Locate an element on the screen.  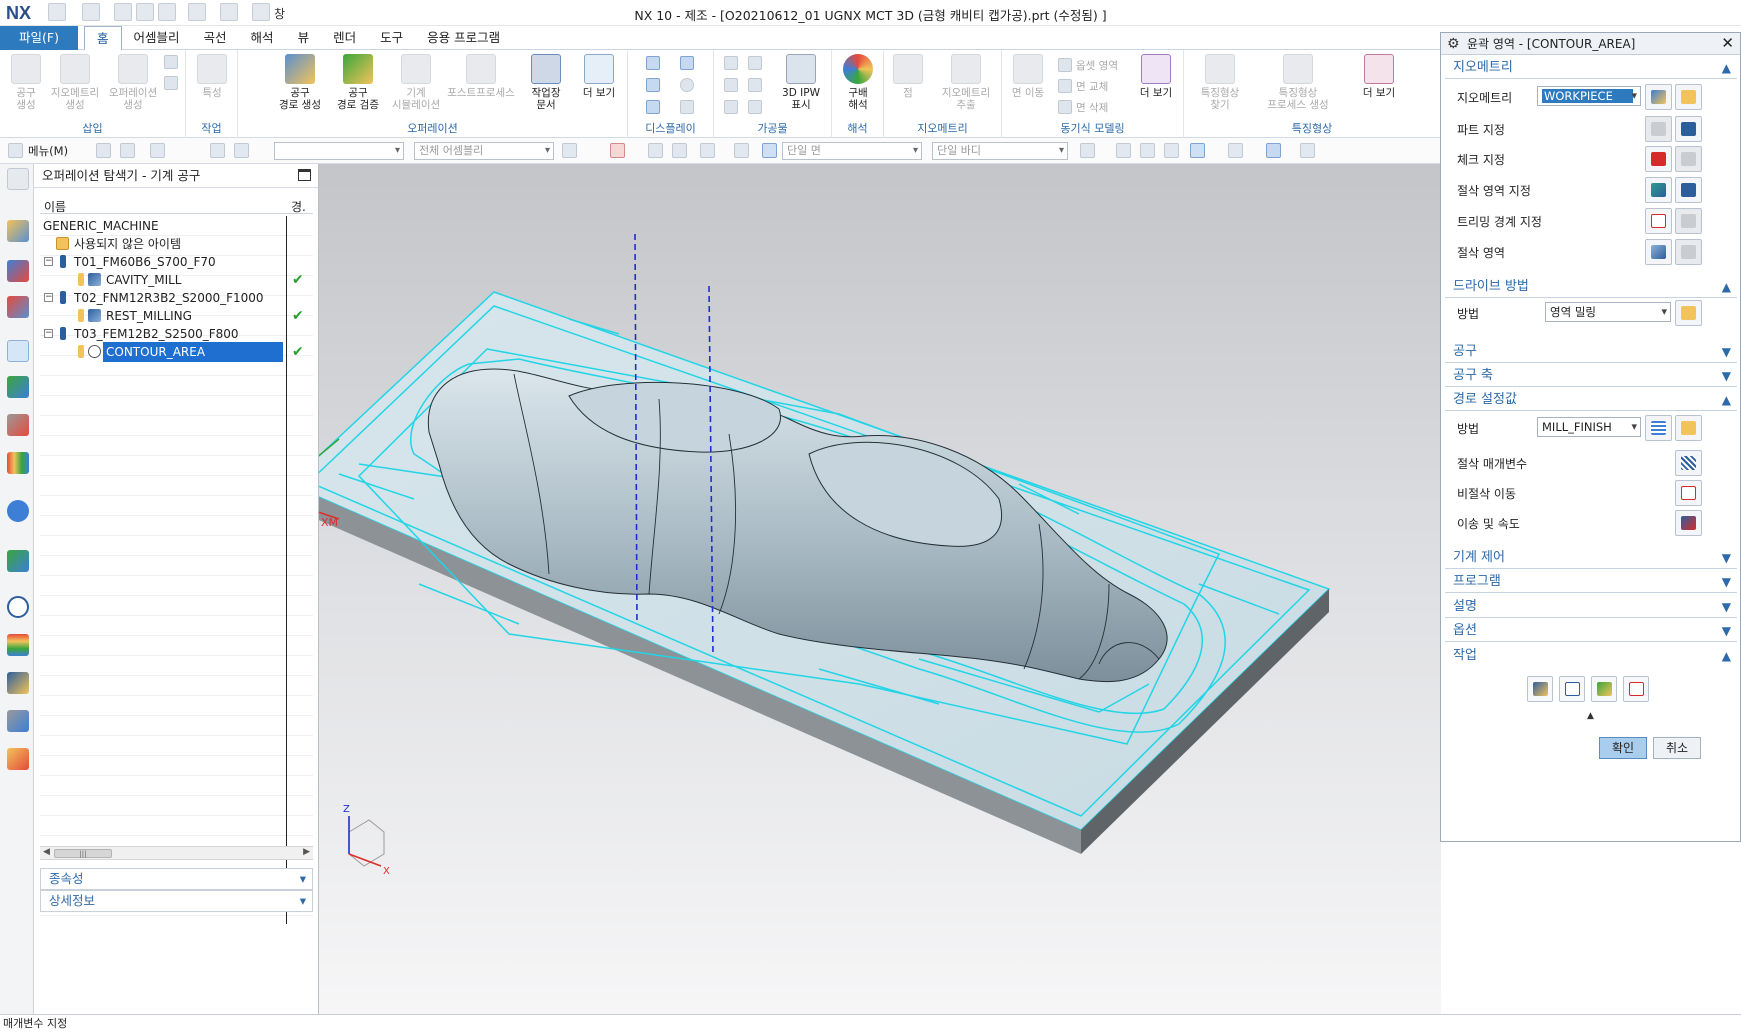
section-program: 프로그램 ▼ is located at coordinates (1591, 582).